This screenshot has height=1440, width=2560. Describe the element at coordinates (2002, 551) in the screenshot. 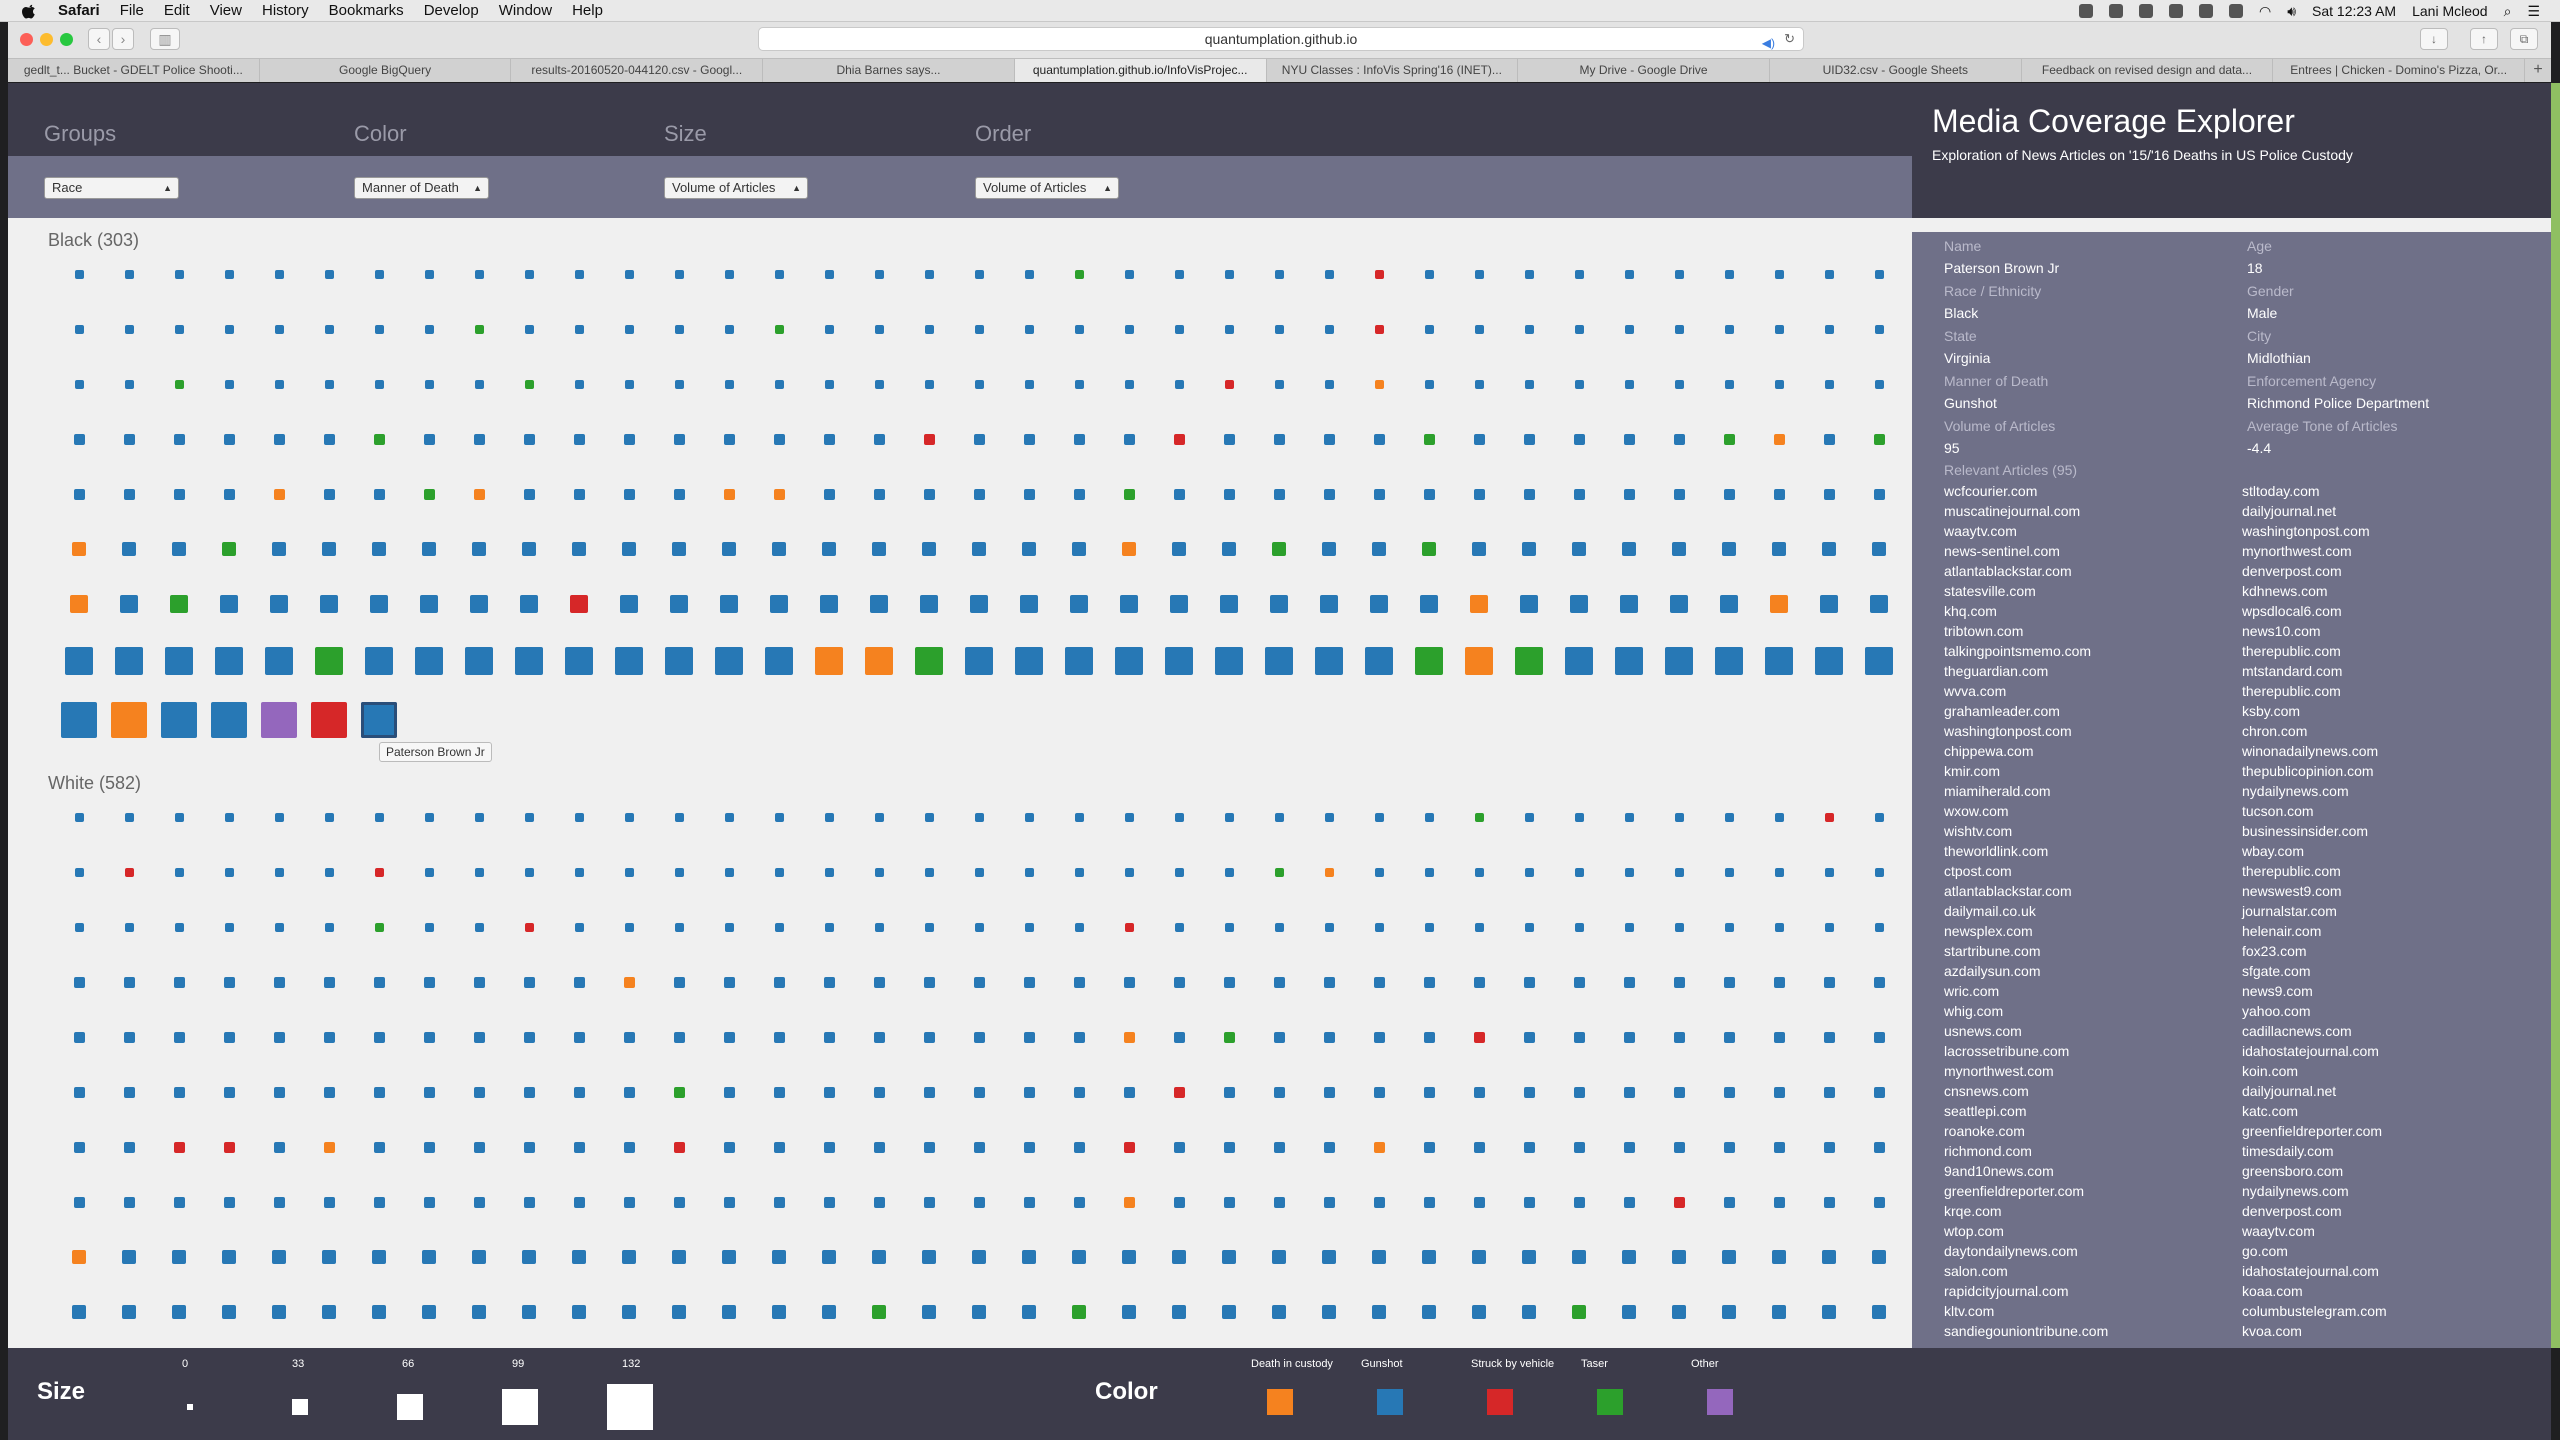

I see `article-link: news-sentinel.com` at that location.